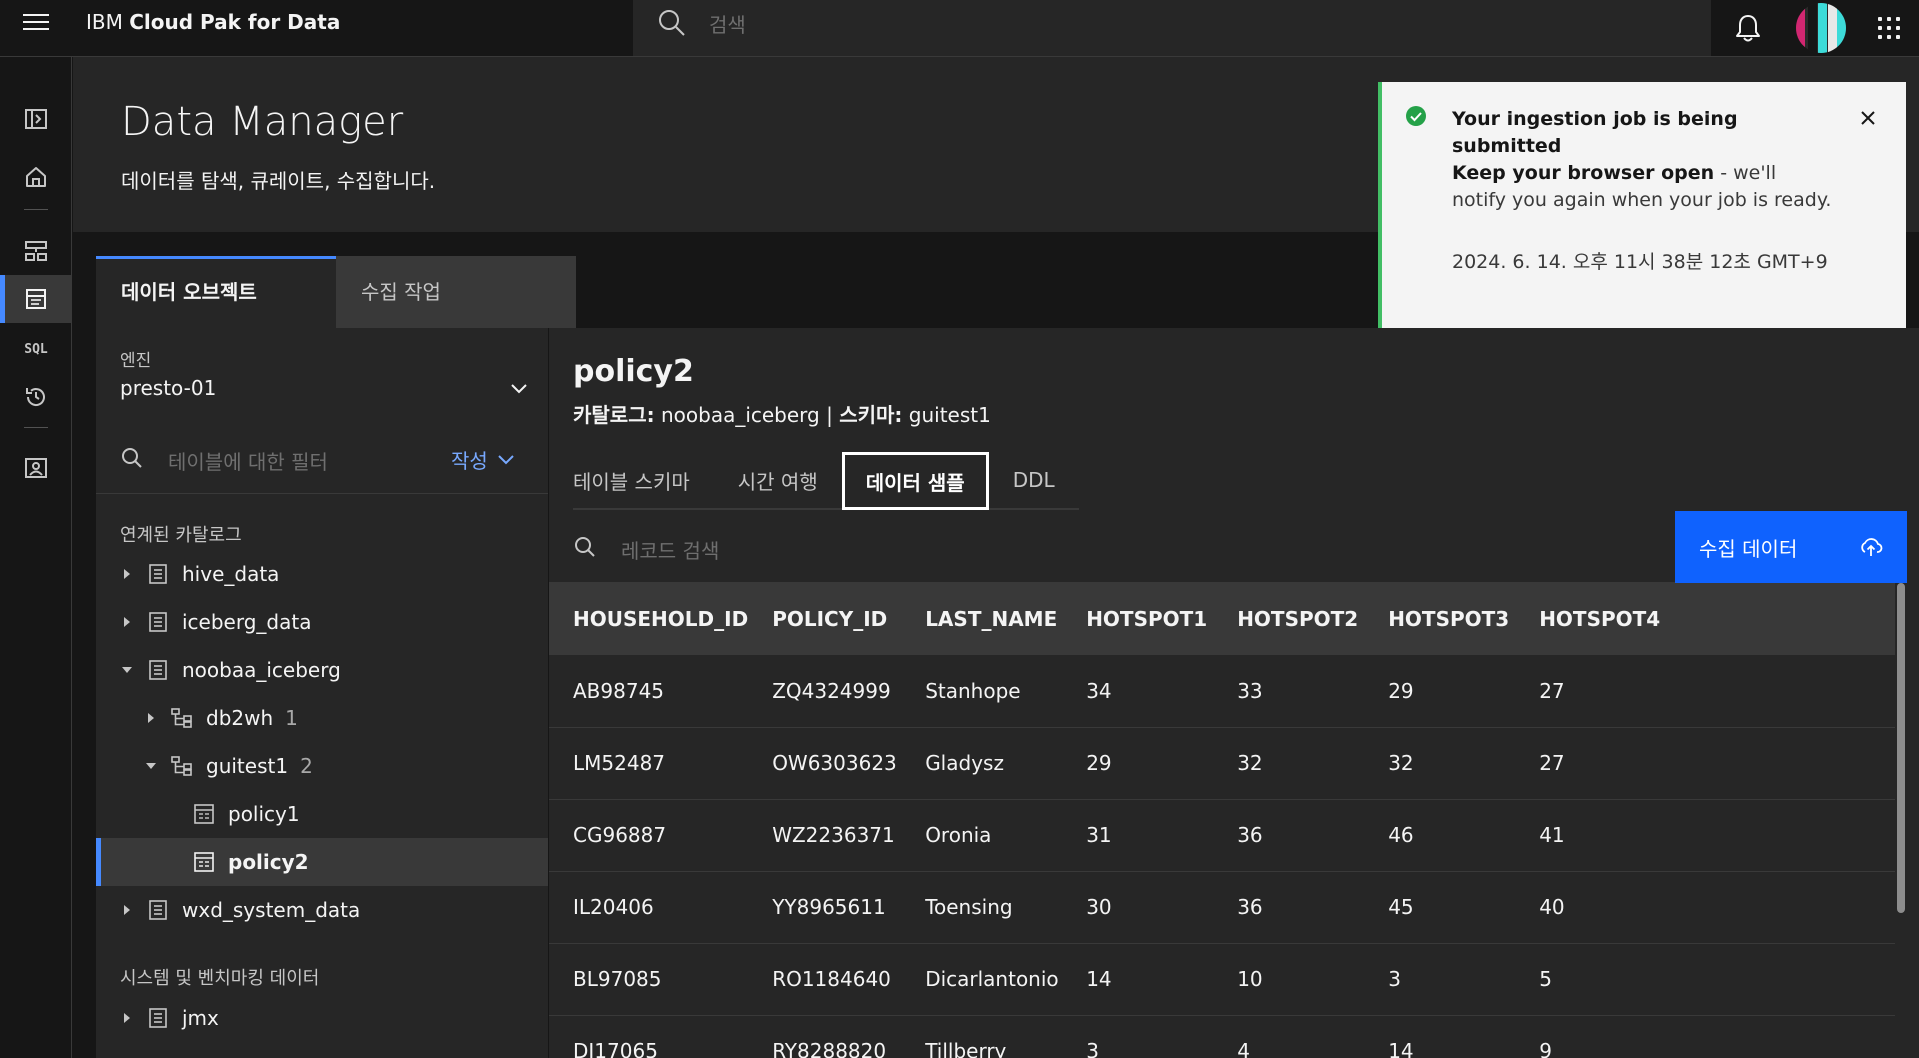 The image size is (1919, 1058). I want to click on table-filter-input: 테이블에 대한 필터 작성, so click(322, 458).